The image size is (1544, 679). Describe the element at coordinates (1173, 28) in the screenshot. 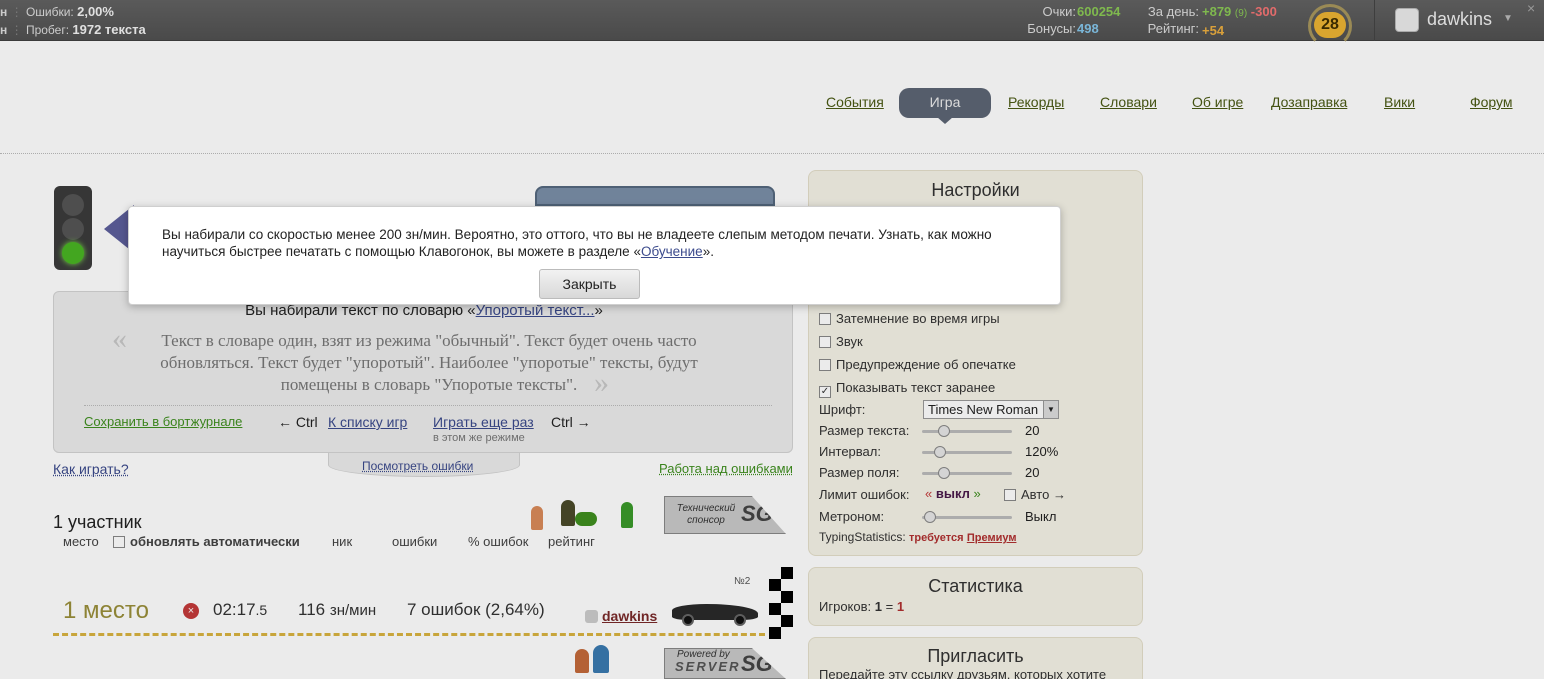

I see `rating-label: Рейтинг:` at that location.